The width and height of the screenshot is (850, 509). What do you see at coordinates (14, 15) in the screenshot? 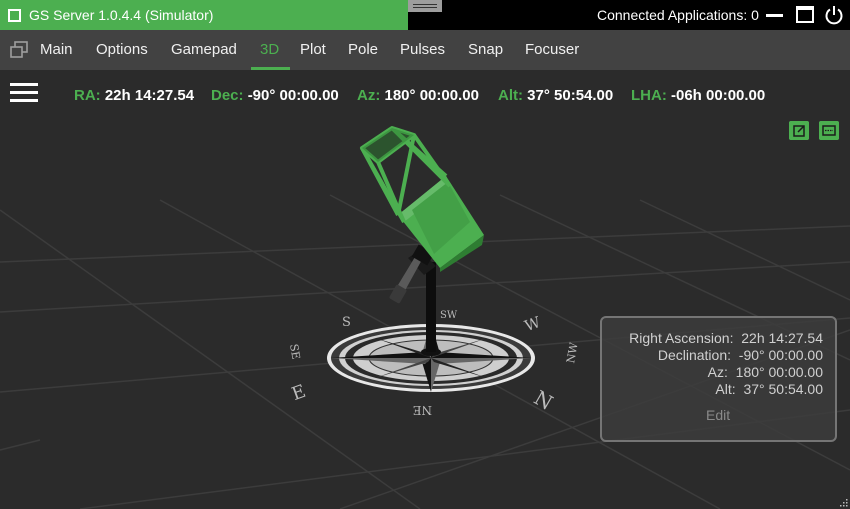
I see `checkbox-icon` at bounding box center [14, 15].